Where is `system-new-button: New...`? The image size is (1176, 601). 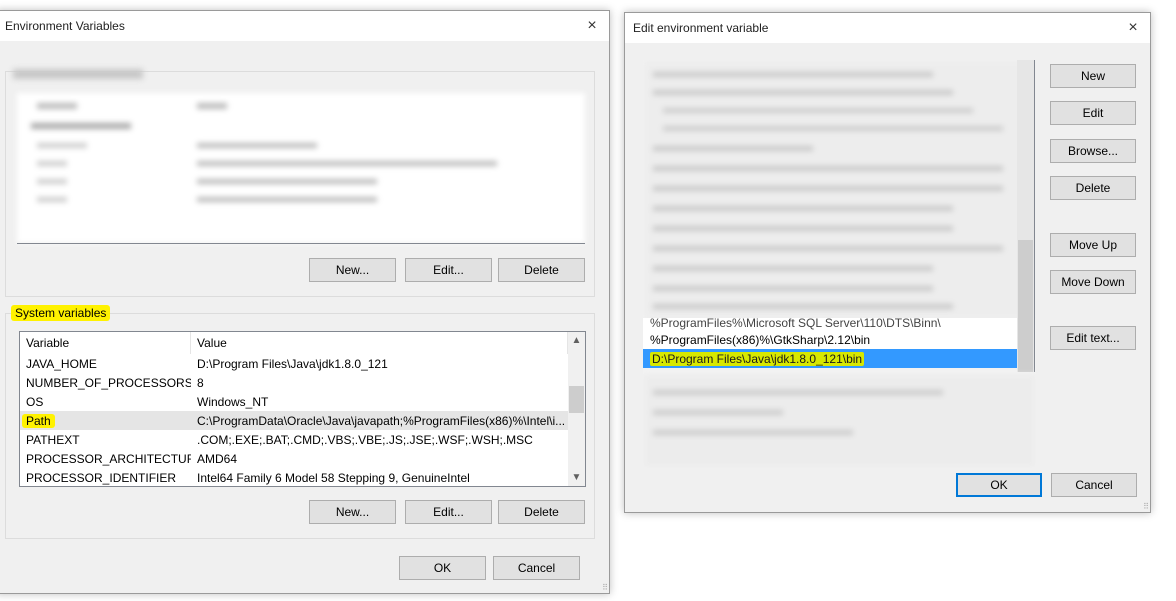
system-new-button: New... is located at coordinates (352, 512).